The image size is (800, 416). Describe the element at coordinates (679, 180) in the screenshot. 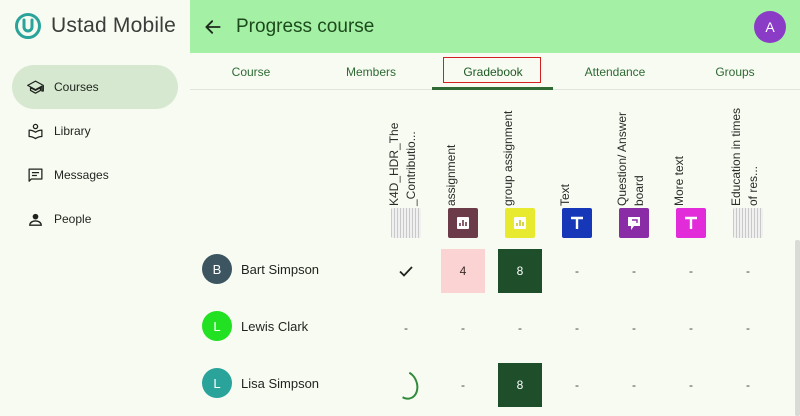

I see `column-title: More text` at that location.